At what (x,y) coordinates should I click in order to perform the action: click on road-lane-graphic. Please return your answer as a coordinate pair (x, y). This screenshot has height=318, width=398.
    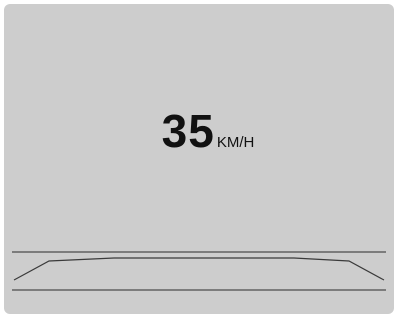
    Looking at the image, I should click on (199, 271).